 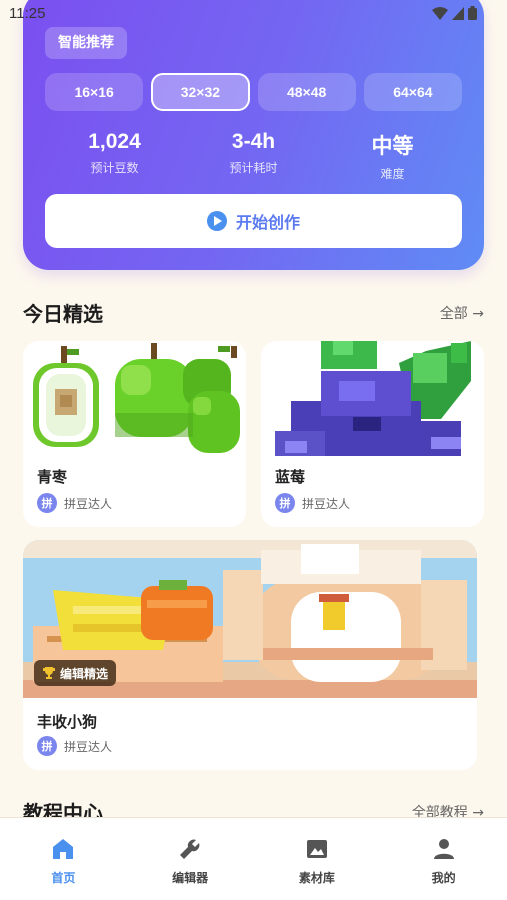 What do you see at coordinates (27, 13) in the screenshot?
I see `status-time: 11:25` at bounding box center [27, 13].